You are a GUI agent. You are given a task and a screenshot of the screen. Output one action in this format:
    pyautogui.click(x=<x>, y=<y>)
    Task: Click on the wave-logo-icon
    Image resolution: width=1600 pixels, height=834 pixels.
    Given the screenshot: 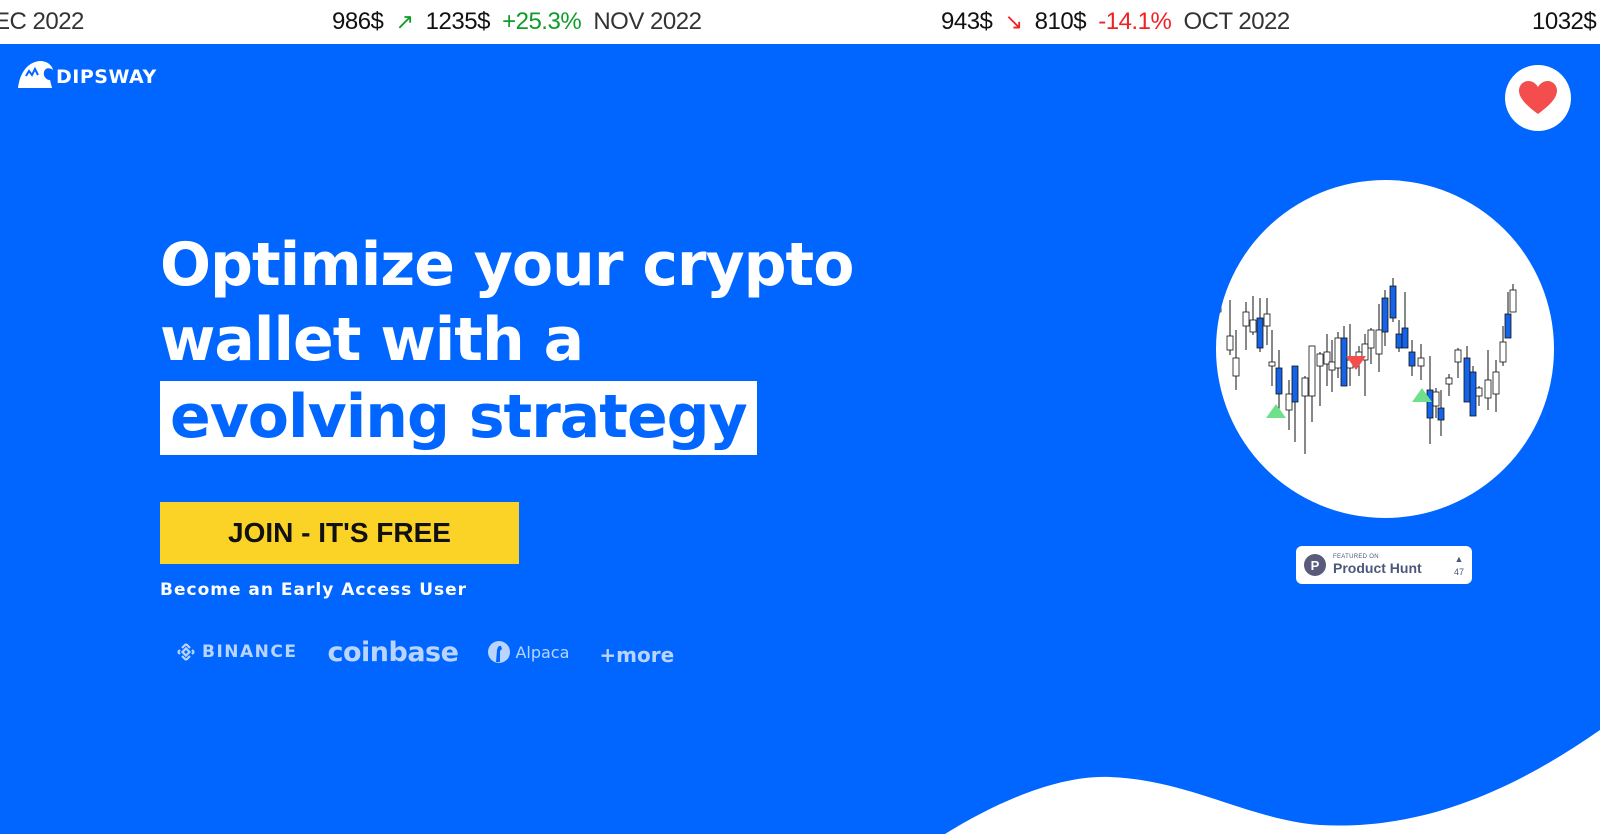 What is the action you would take?
    pyautogui.click(x=35, y=74)
    